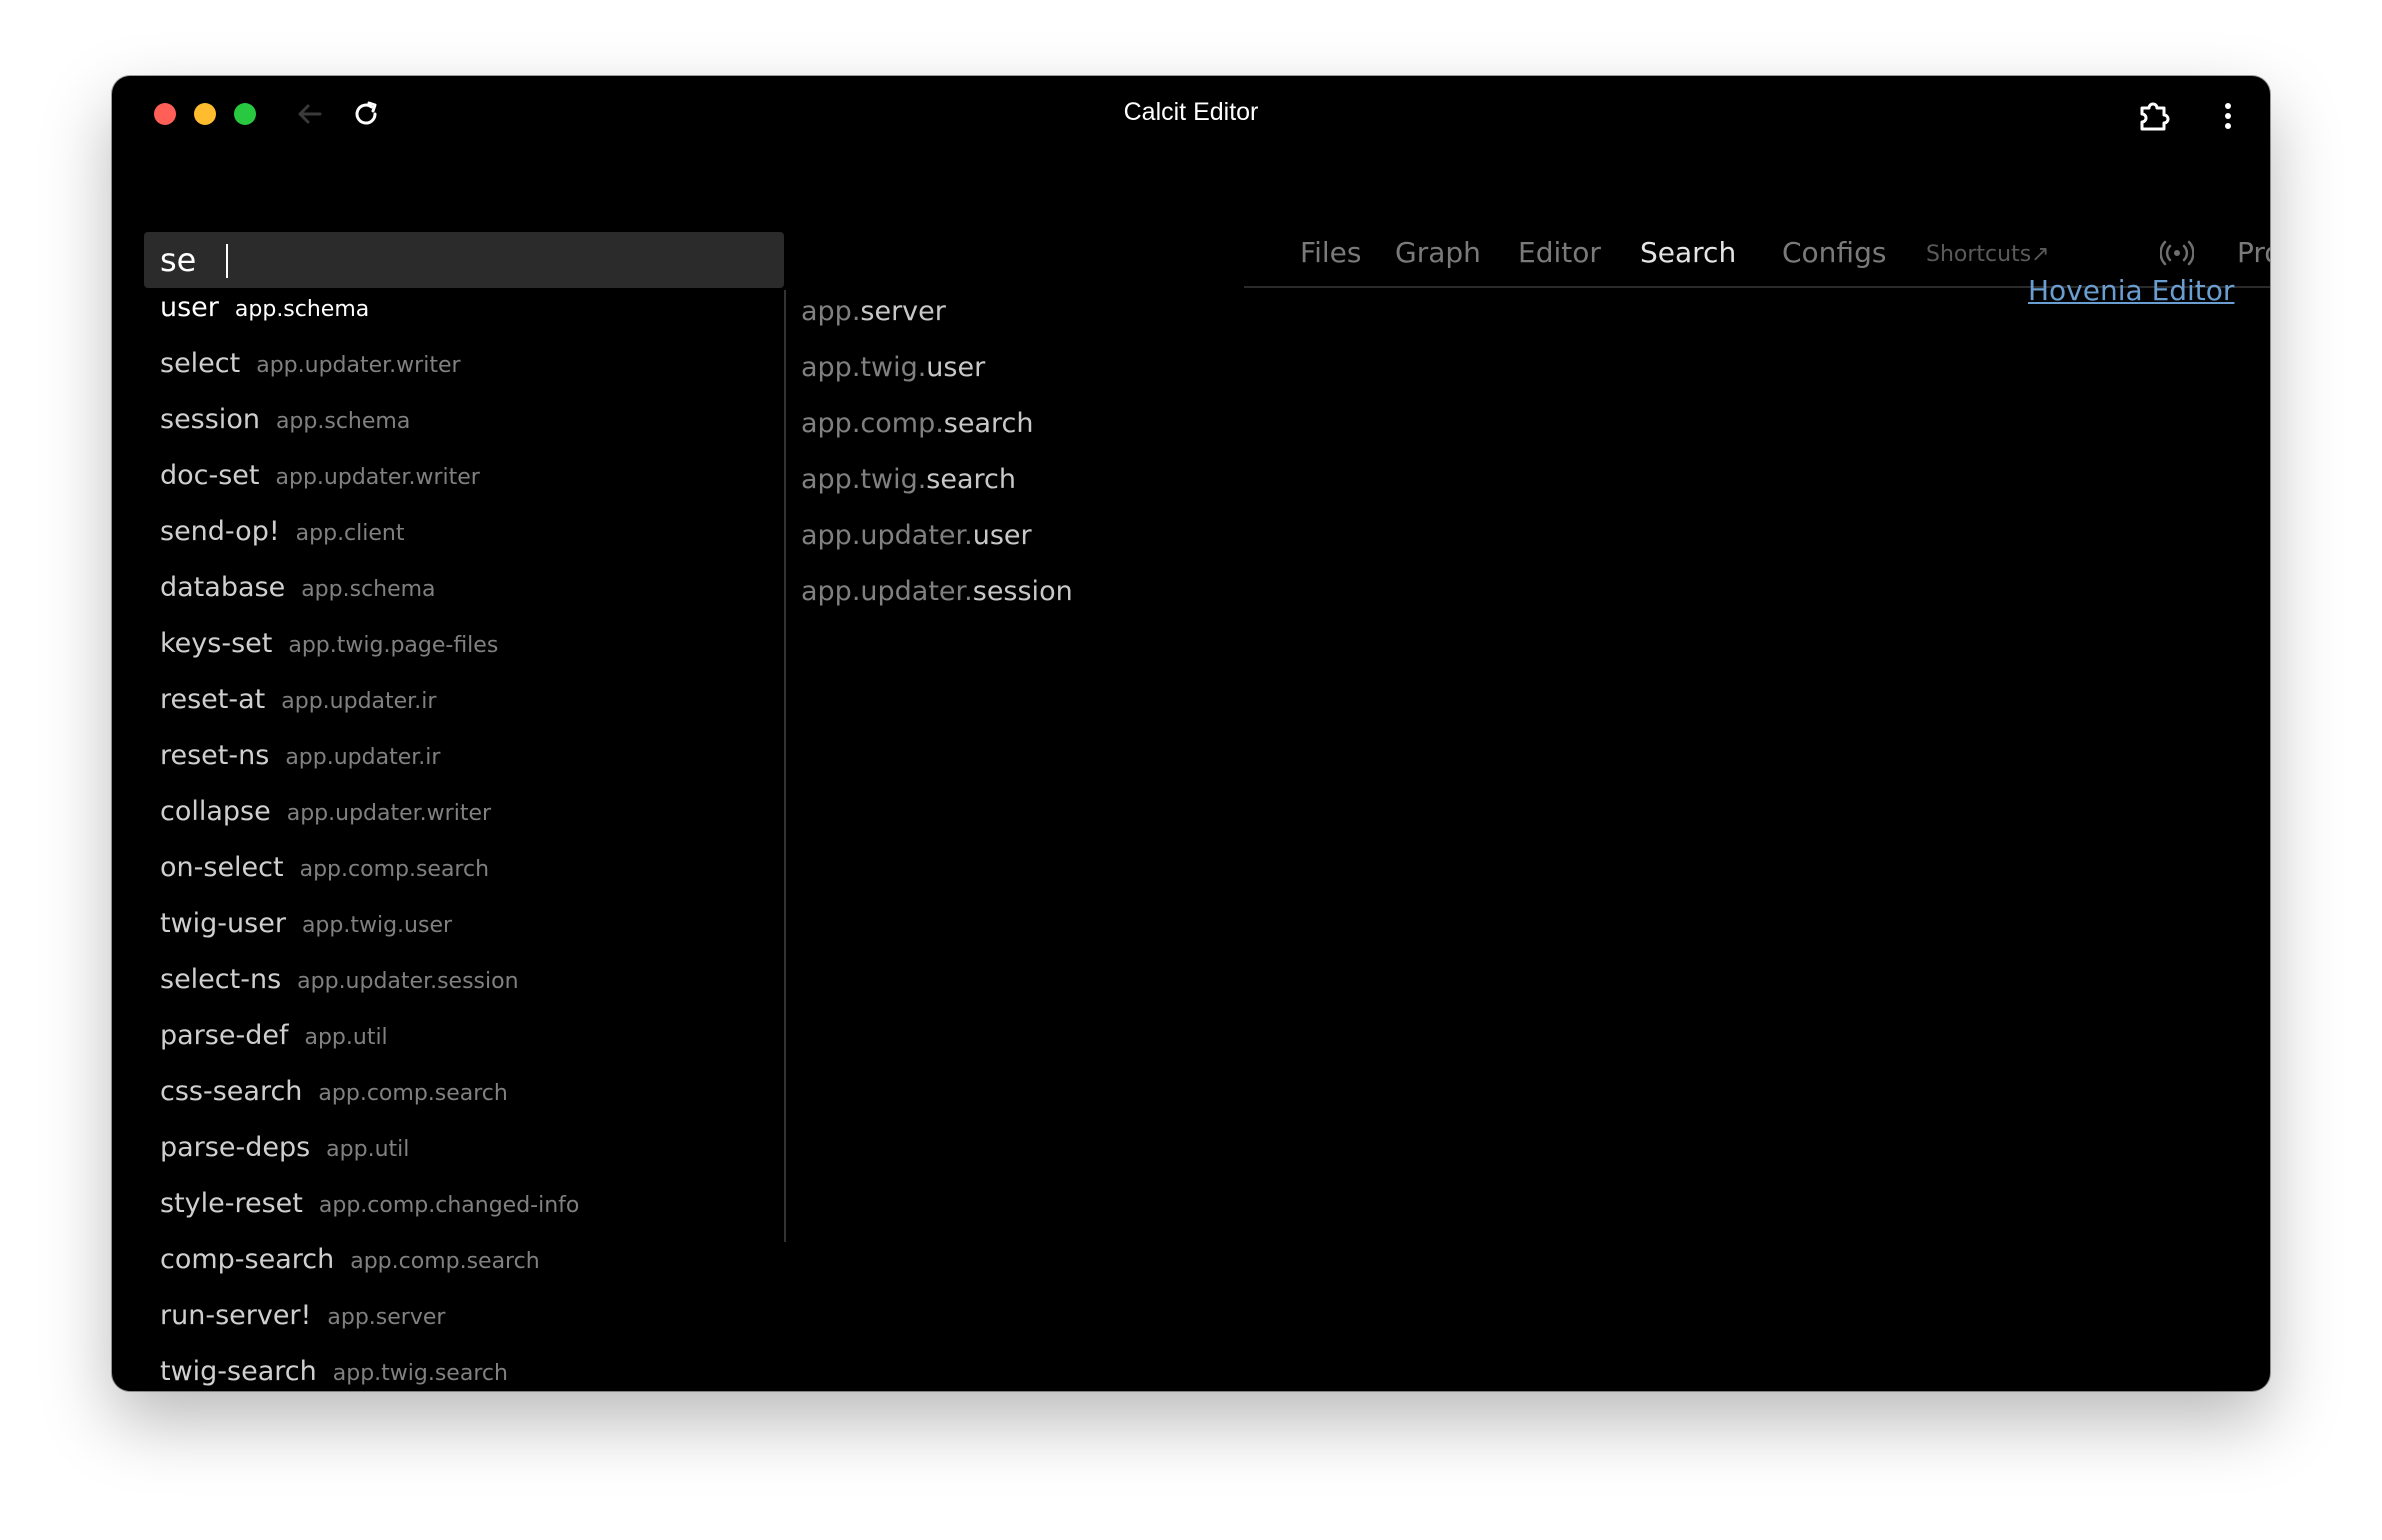 Image resolution: width=2382 pixels, height=1540 pixels. Describe the element at coordinates (200, 363) in the screenshot. I see `result-name: select` at that location.